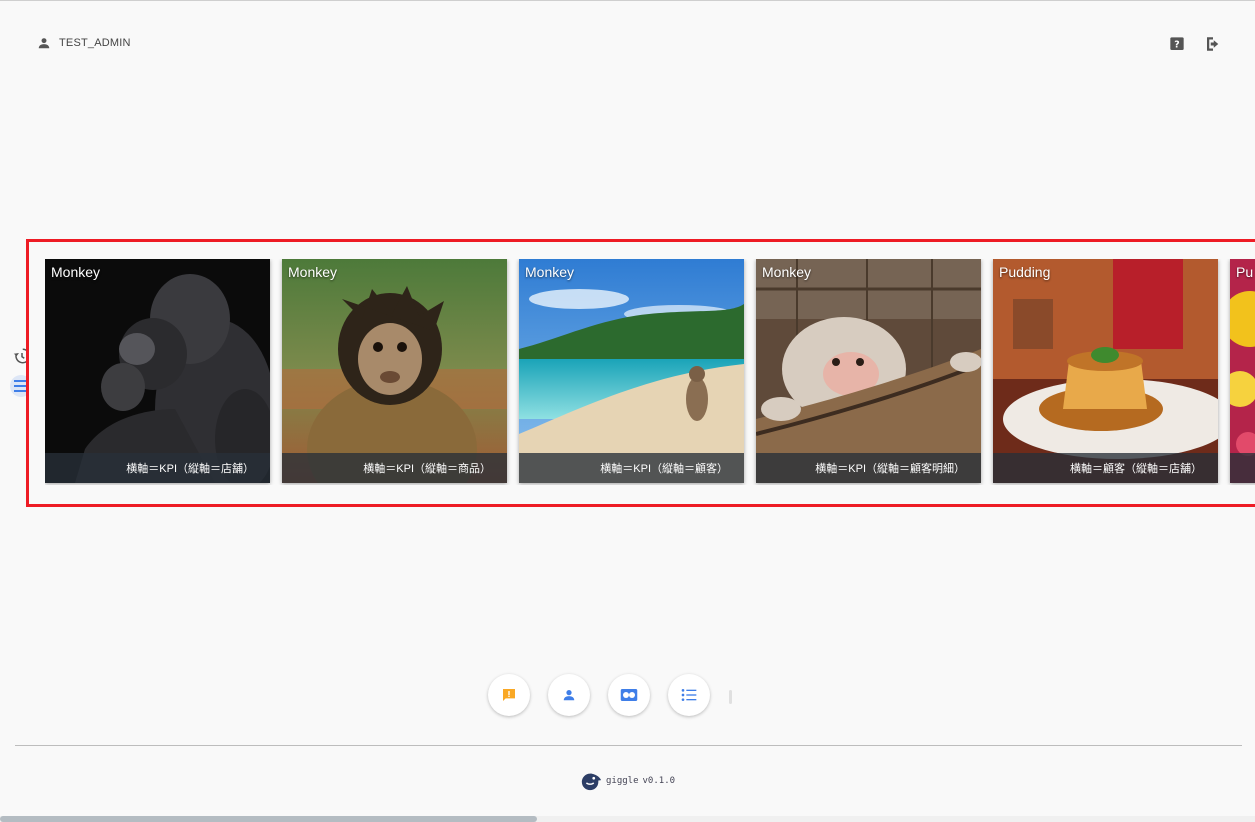 The width and height of the screenshot is (1255, 822). Describe the element at coordinates (627, 0) in the screenshot. I see `top-divider` at that location.